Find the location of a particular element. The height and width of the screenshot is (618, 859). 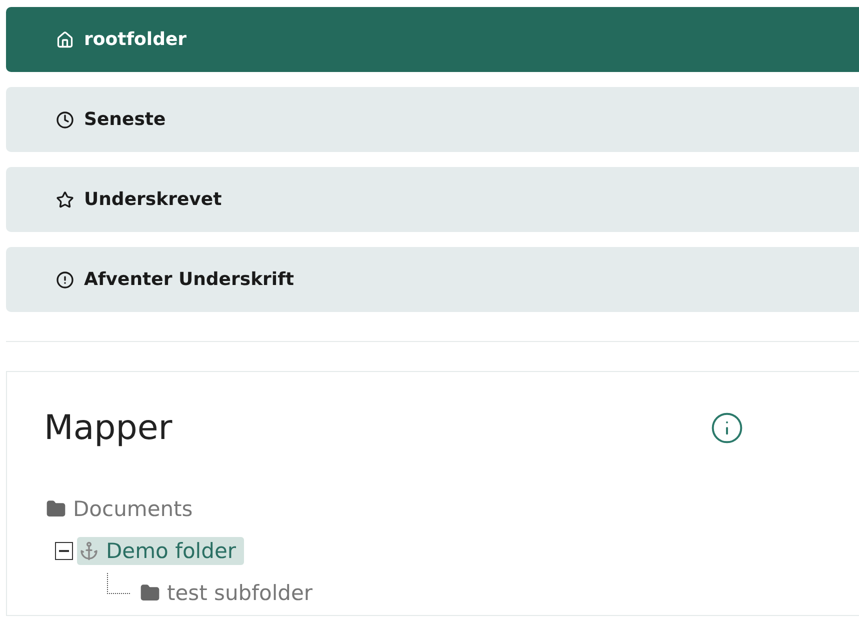

nav-item: Afventer Underskrift is located at coordinates (432, 279).